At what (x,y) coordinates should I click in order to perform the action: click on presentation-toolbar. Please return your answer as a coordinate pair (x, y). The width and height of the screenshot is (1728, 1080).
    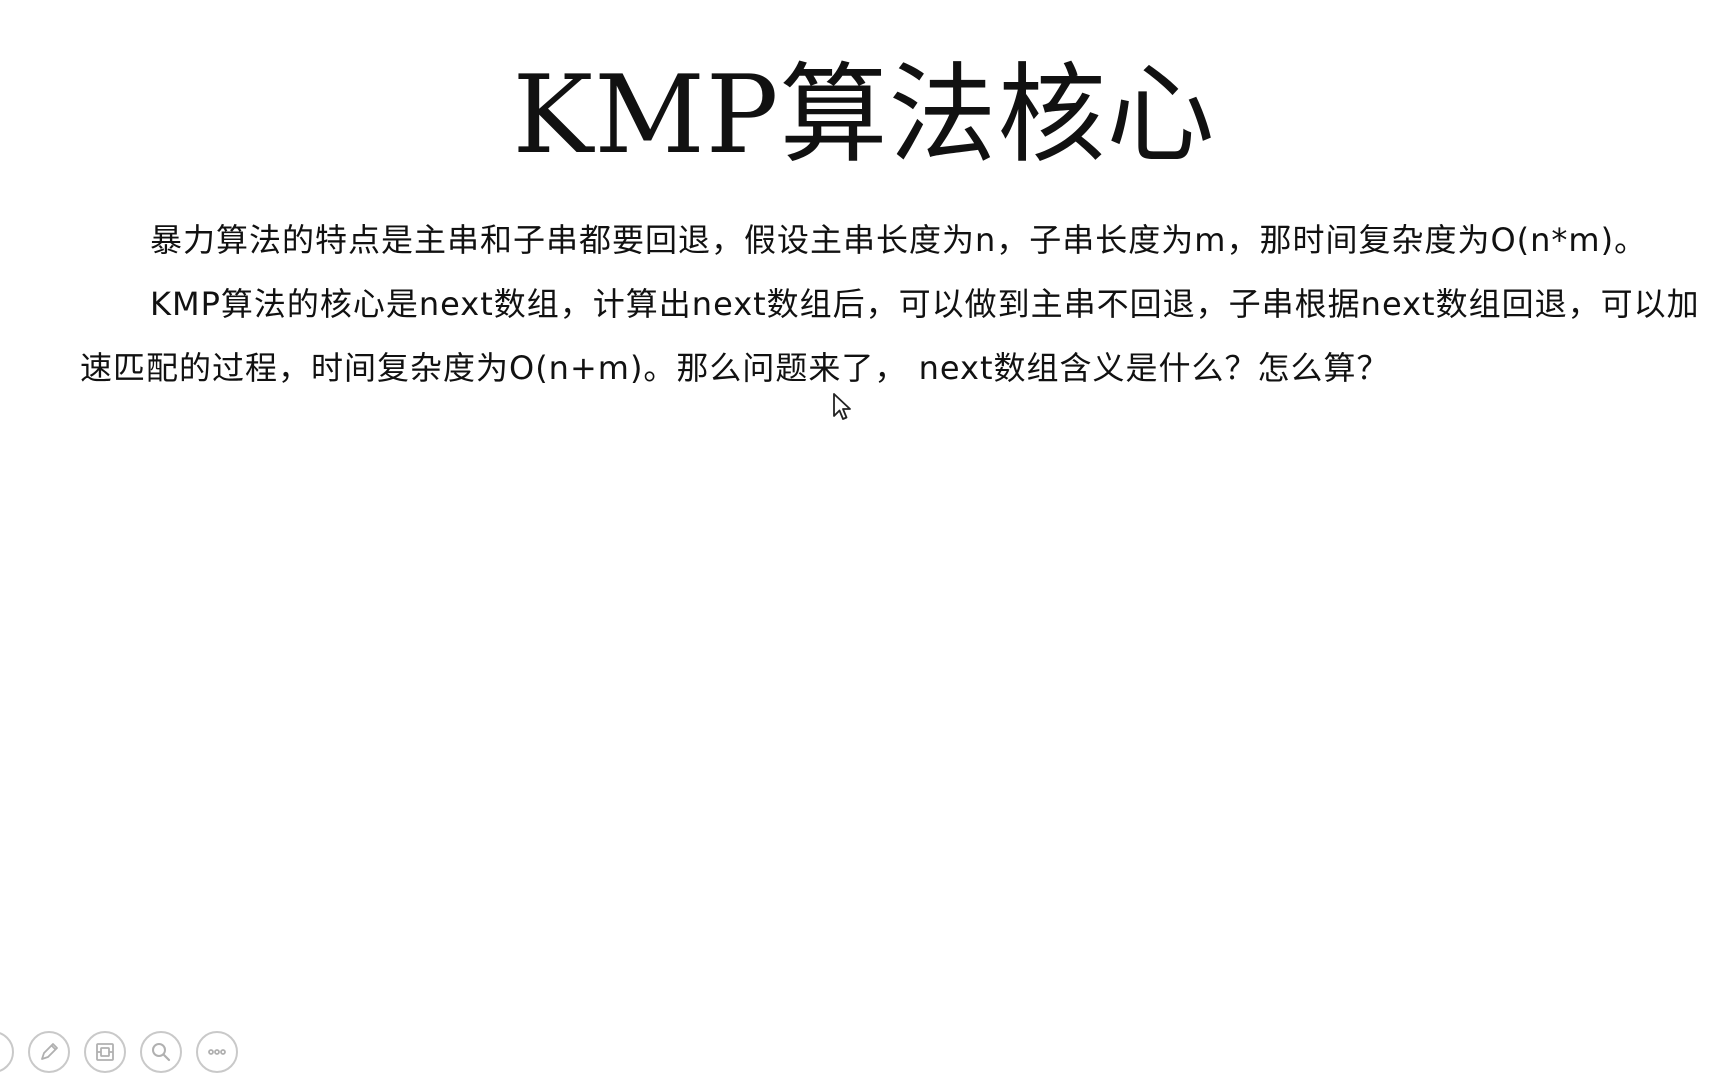
    Looking at the image, I should click on (119, 1052).